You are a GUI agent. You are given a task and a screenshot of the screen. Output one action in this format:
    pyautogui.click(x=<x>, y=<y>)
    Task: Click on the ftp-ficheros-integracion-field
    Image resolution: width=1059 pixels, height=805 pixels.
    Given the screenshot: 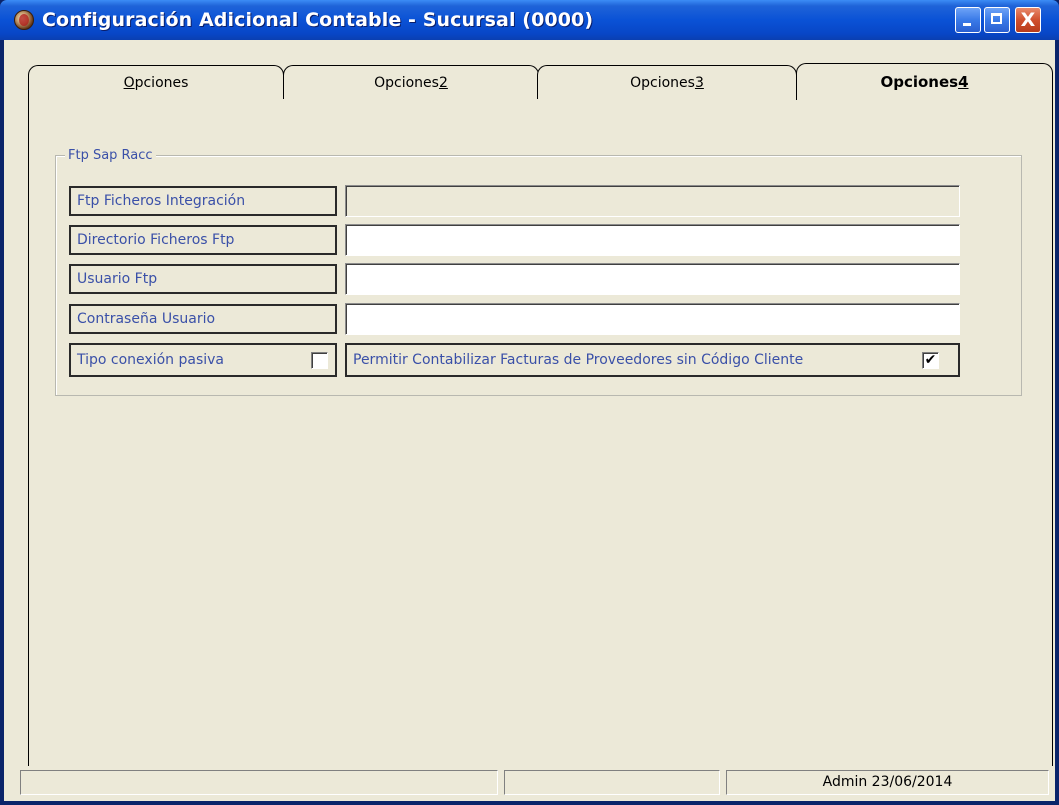 What is the action you would take?
    pyautogui.click(x=652, y=201)
    